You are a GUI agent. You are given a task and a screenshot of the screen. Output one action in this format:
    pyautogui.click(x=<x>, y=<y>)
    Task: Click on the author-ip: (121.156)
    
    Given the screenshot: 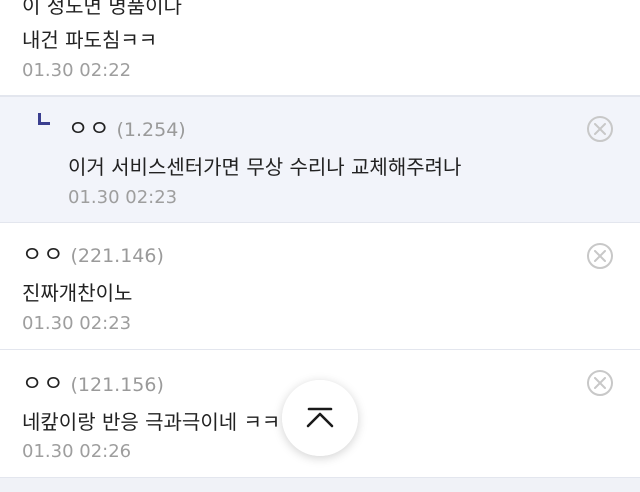 What is the action you would take?
    pyautogui.click(x=117, y=385)
    